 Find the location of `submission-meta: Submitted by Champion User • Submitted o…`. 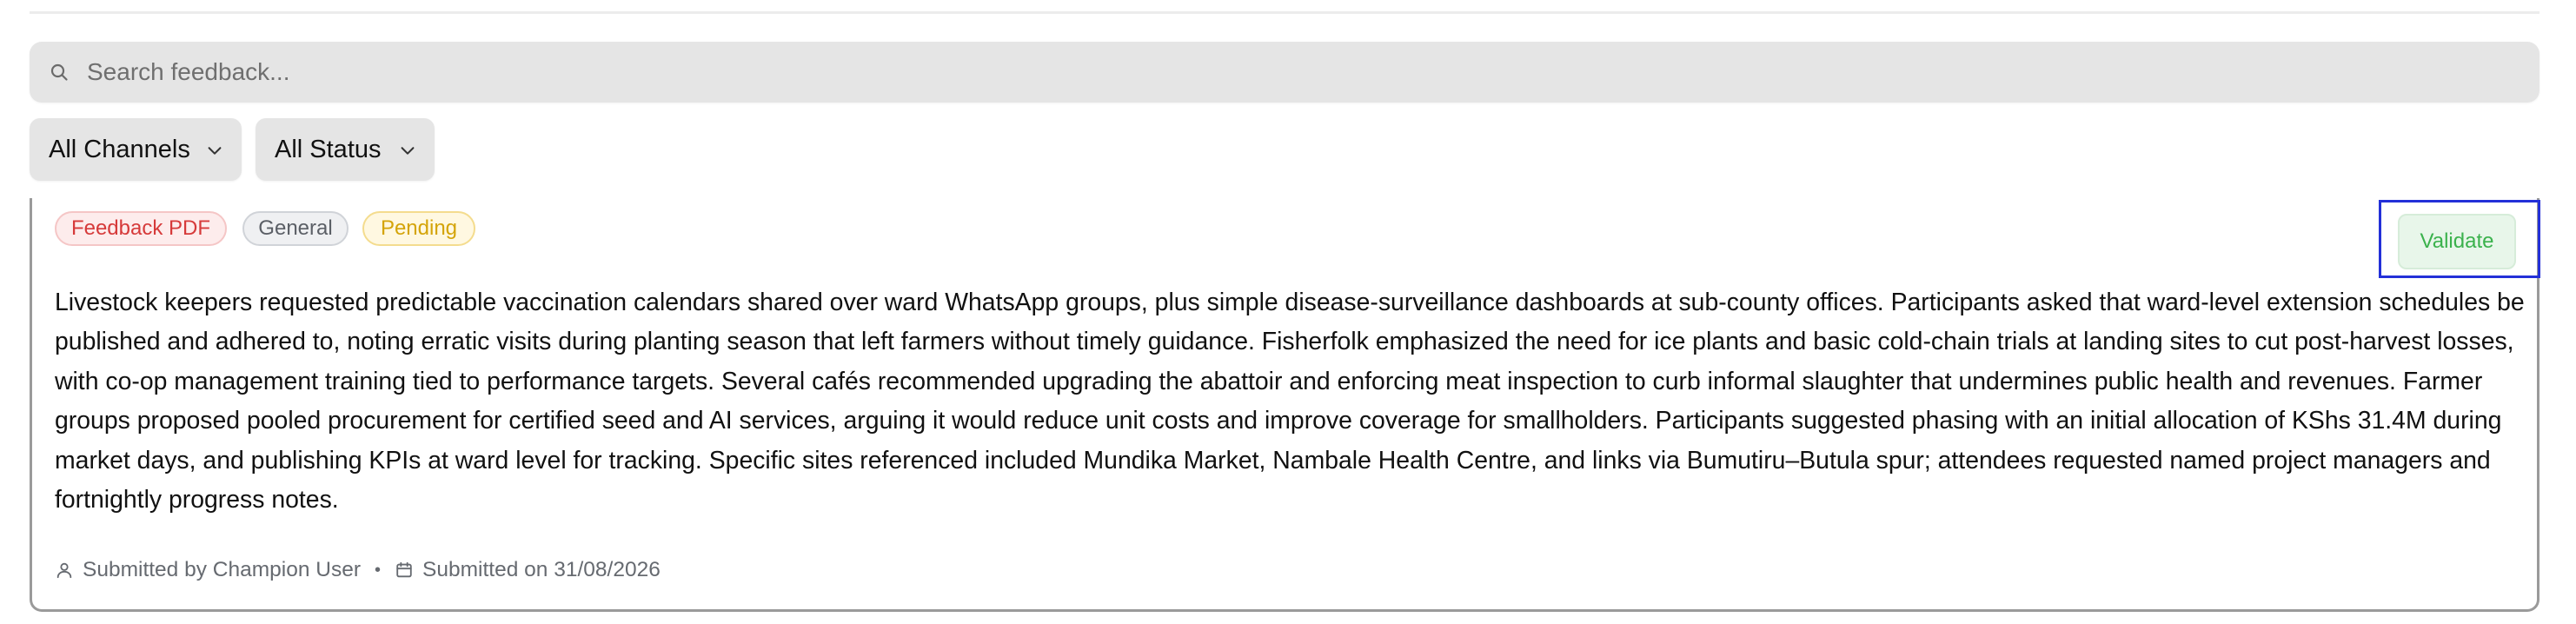

submission-meta: Submitted by Champion User • Submitted o… is located at coordinates (358, 570).